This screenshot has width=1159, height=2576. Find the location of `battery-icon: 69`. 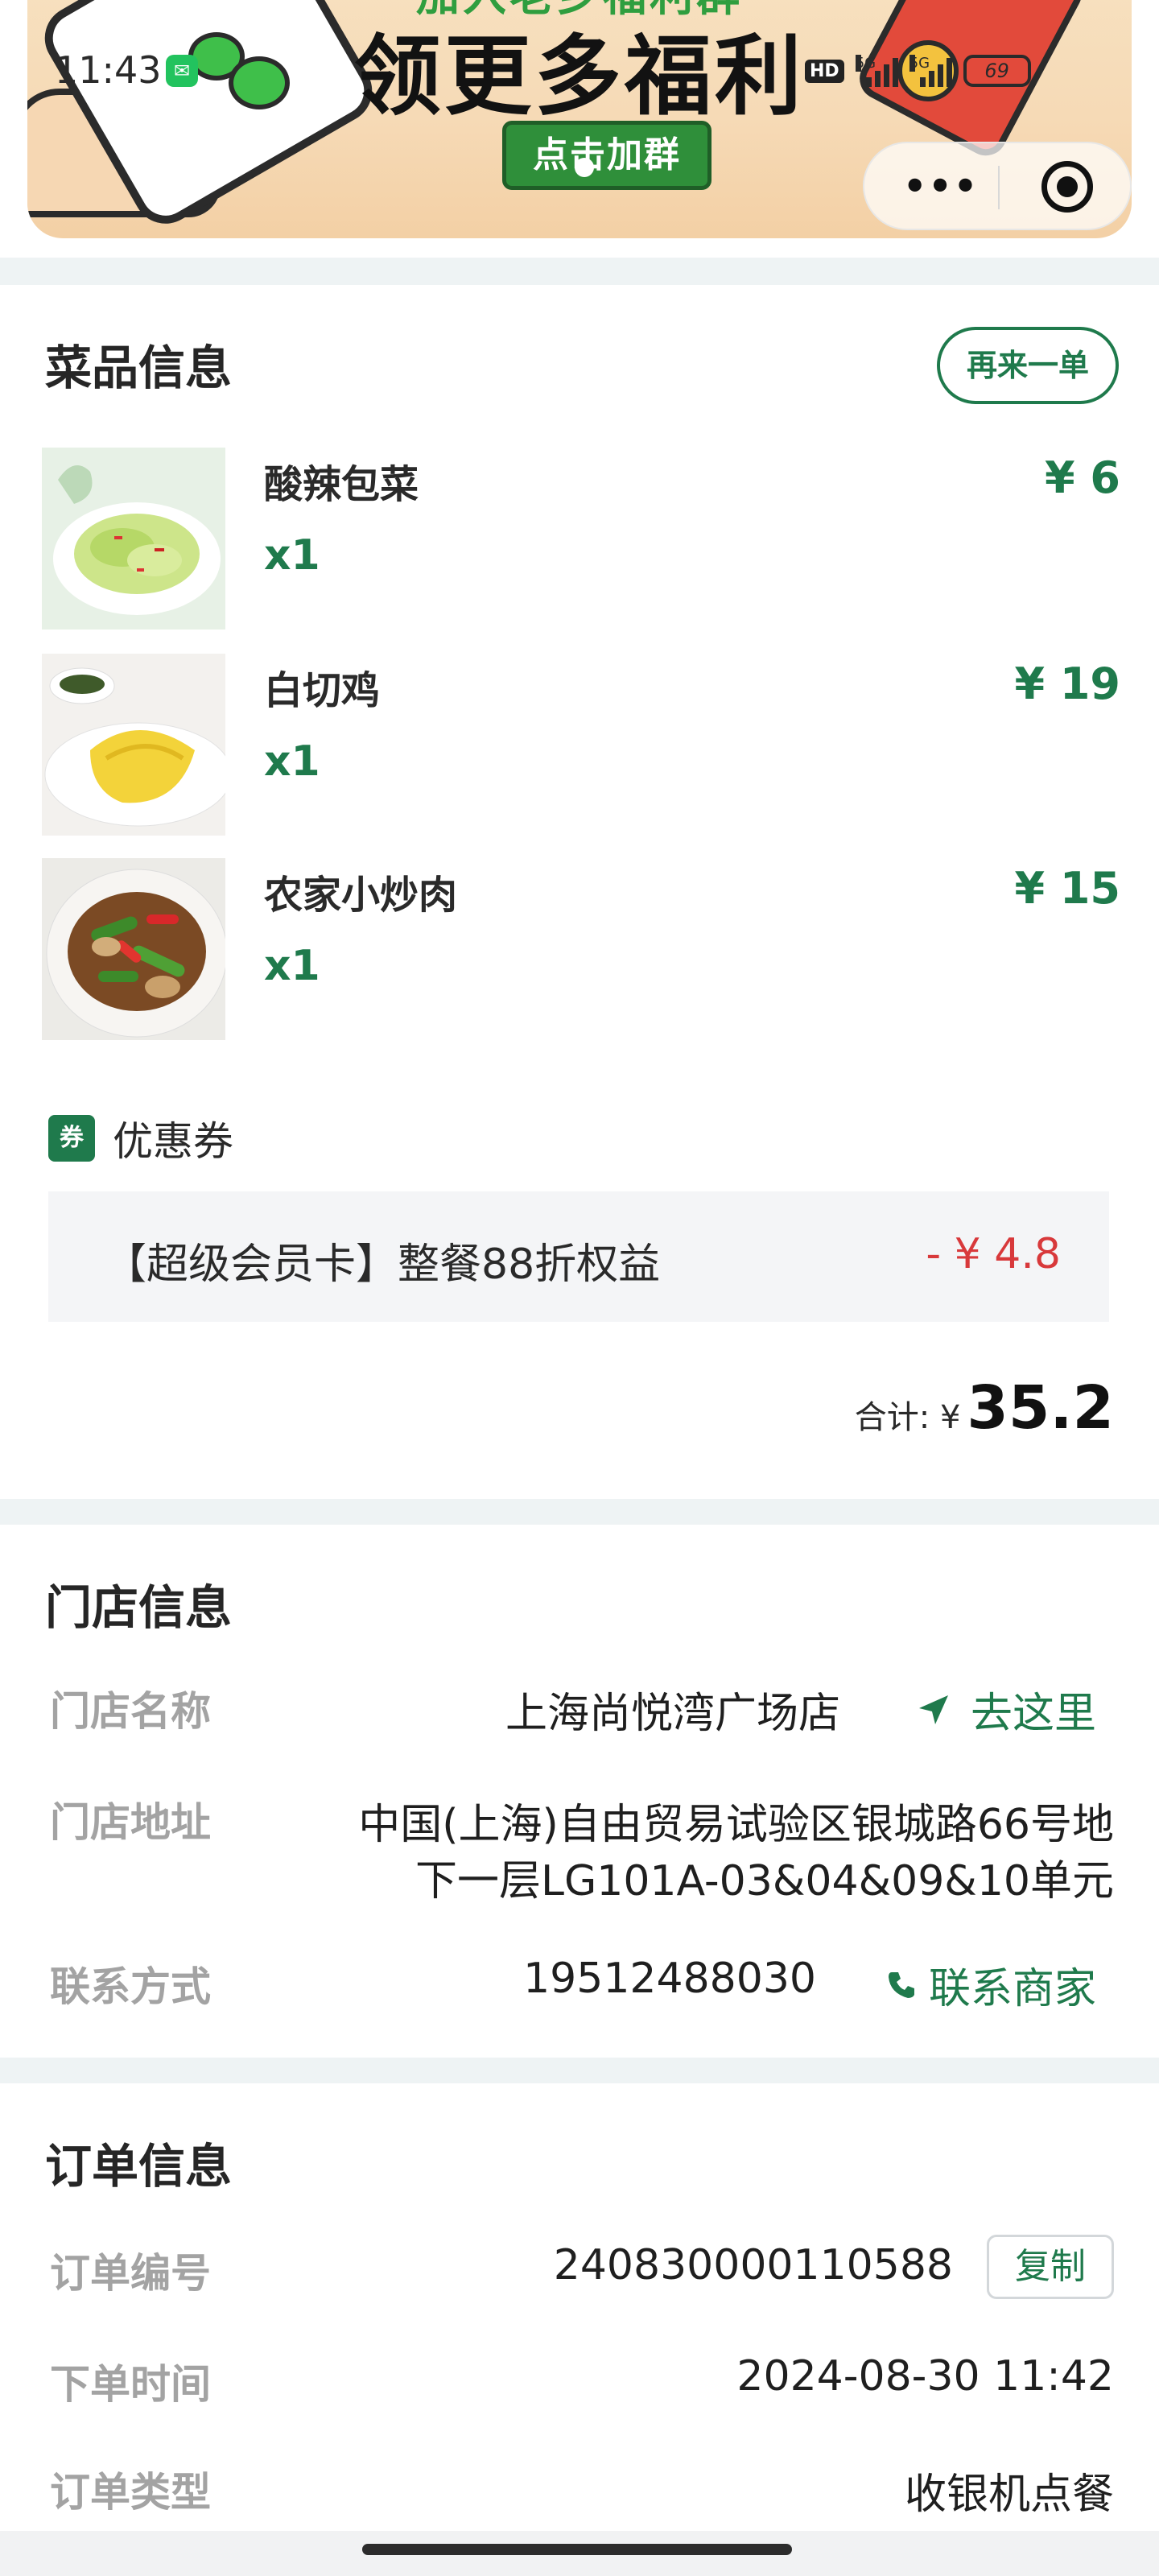

battery-icon: 69 is located at coordinates (997, 71).